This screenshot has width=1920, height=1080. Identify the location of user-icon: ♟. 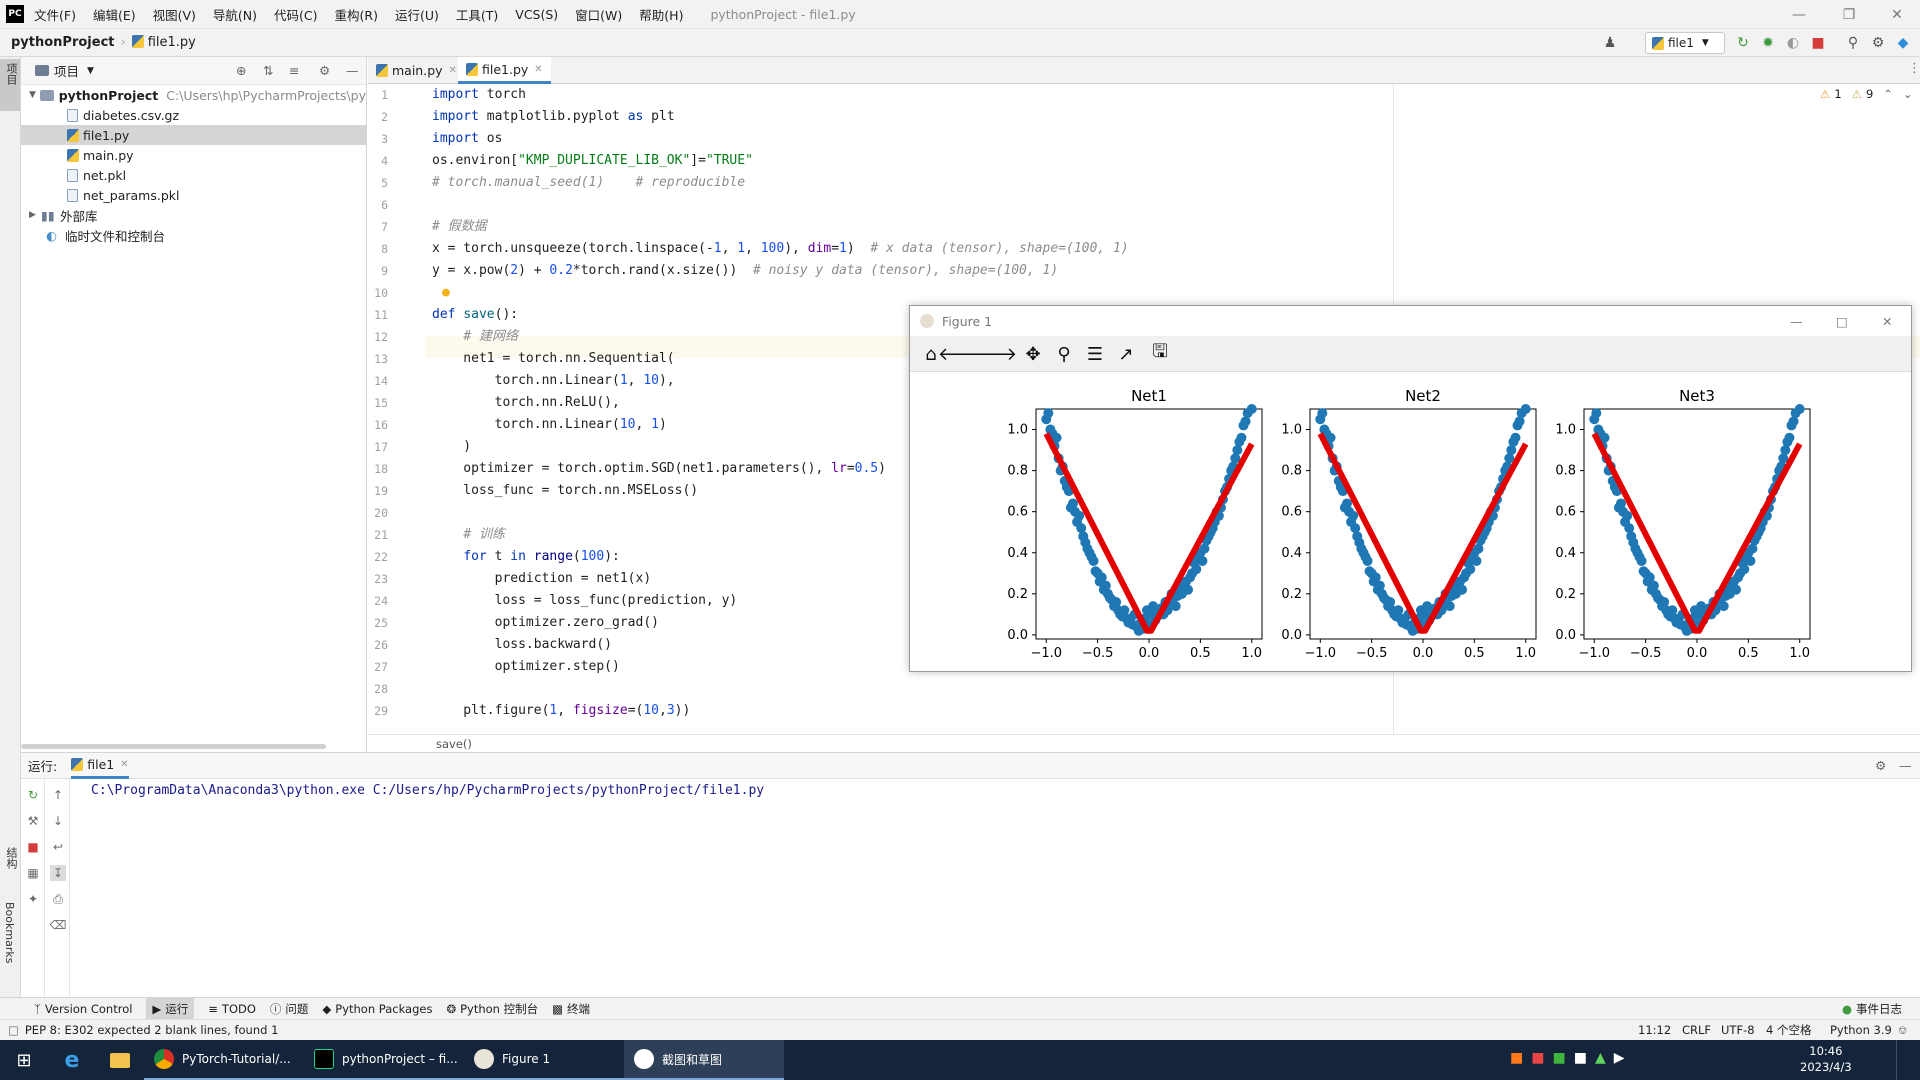
(1610, 43).